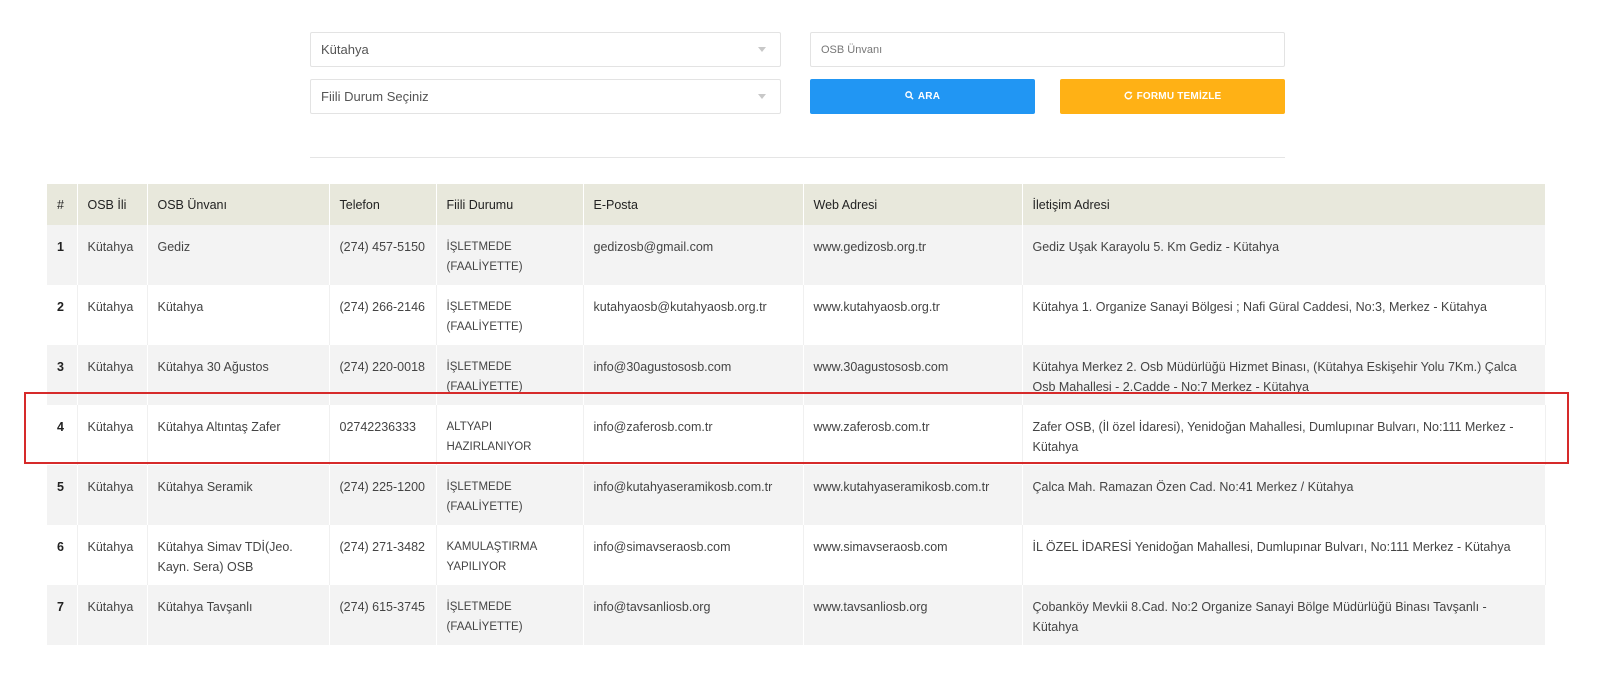  Describe the element at coordinates (62, 555) in the screenshot. I see `row-number: 6` at that location.